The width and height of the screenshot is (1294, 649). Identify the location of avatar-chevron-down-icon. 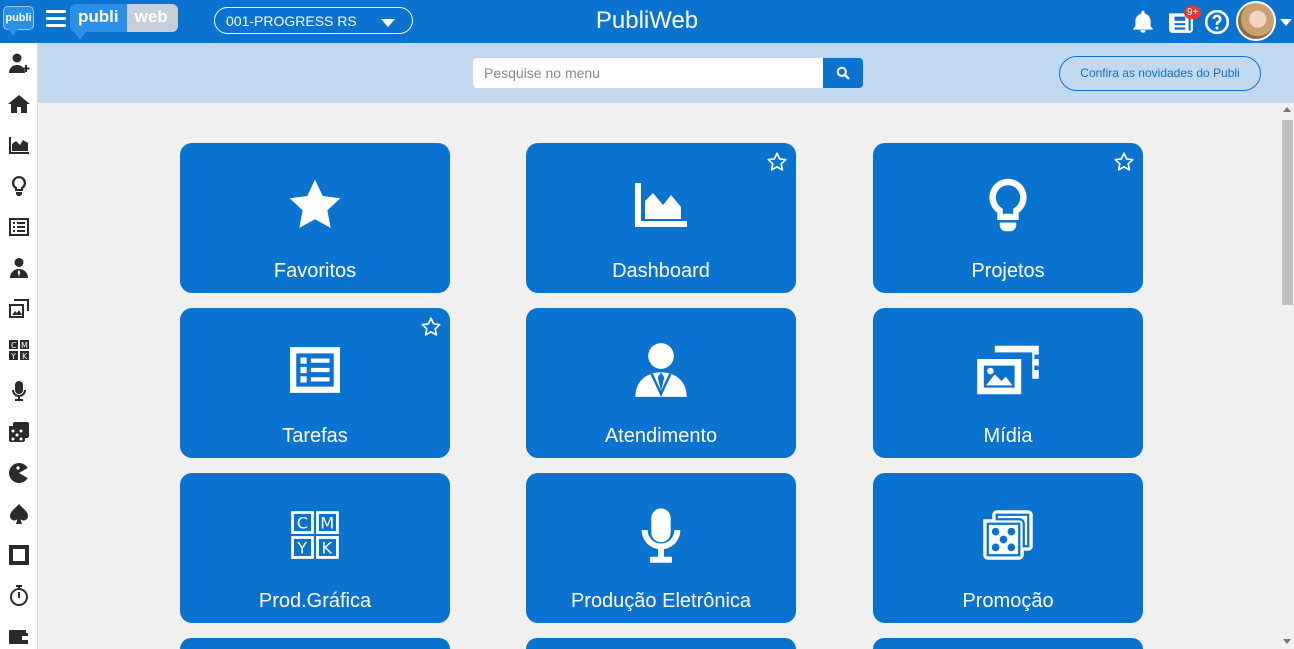
(1286, 22).